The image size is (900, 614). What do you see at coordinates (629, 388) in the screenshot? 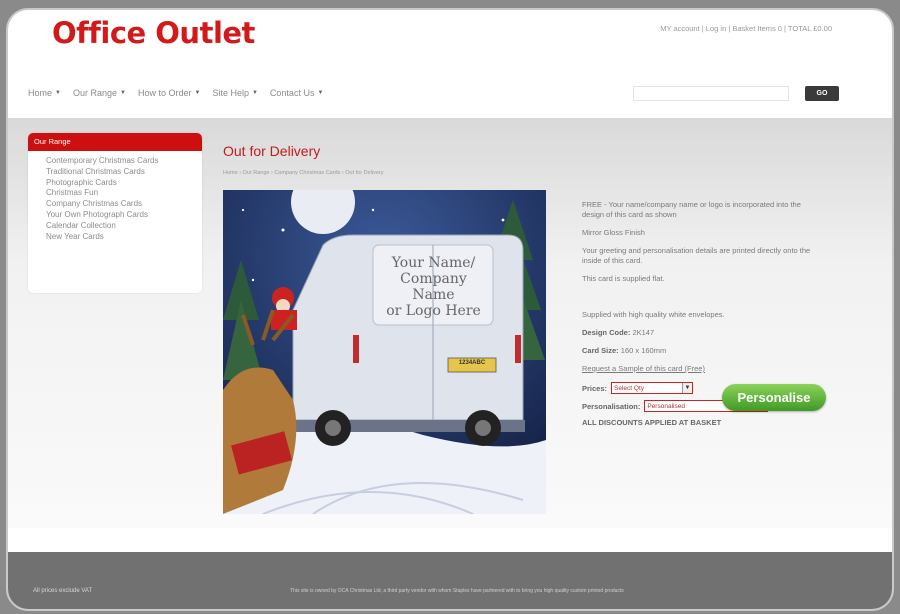
I see `prices-value: Select Qty` at bounding box center [629, 388].